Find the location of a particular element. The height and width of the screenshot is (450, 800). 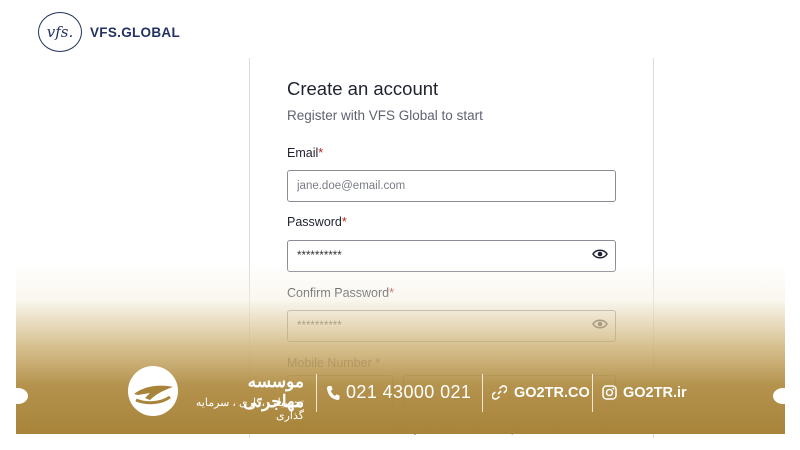

brand-tagline: تحصیلی ،کاری ، سرمایه گذاری is located at coordinates (249, 409).